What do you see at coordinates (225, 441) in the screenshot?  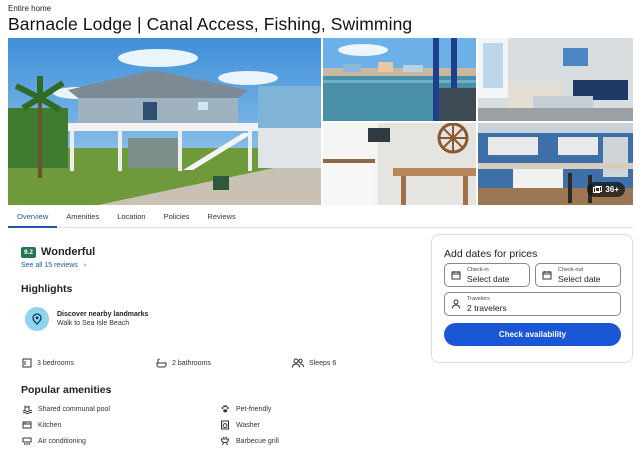 I see `grill-icon` at bounding box center [225, 441].